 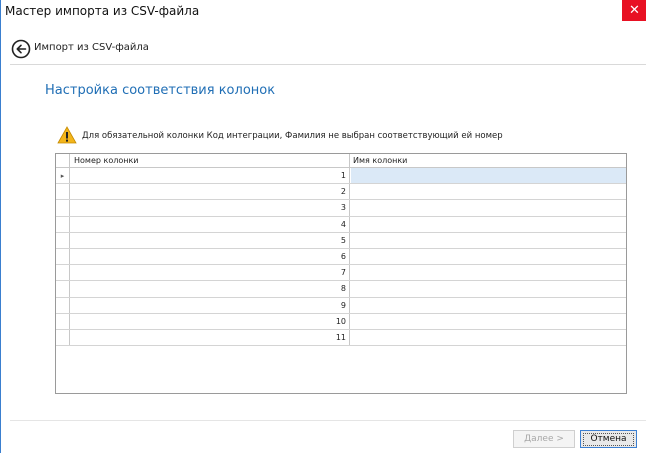 What do you see at coordinates (210, 321) in the screenshot?
I see `row-number-cell: 10` at bounding box center [210, 321].